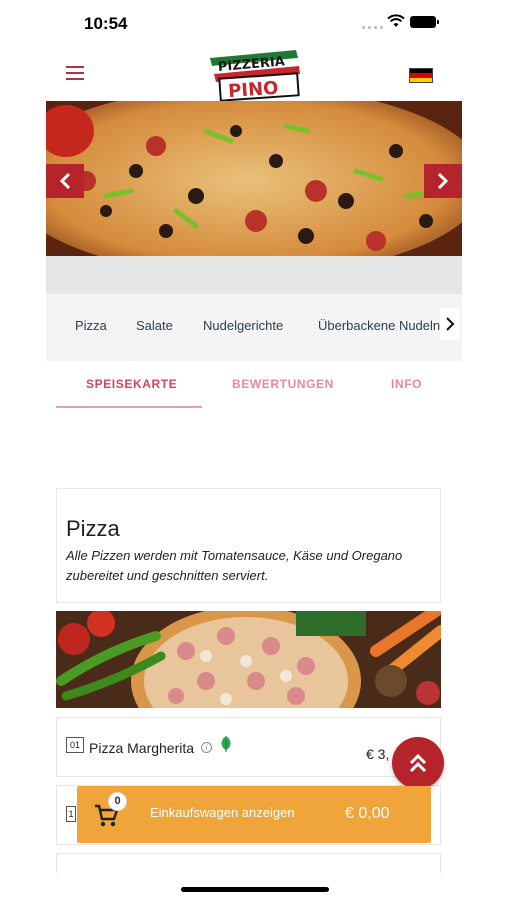 The image size is (507, 900). I want to click on status-bar: 10:54, so click(253, 23).